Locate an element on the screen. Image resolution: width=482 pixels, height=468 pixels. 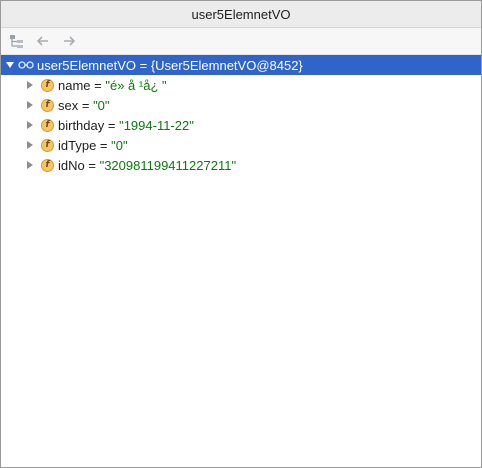
tree-root-node: user5ElemnetVO = {User5ElemnetVO@8452} is located at coordinates (241, 65).